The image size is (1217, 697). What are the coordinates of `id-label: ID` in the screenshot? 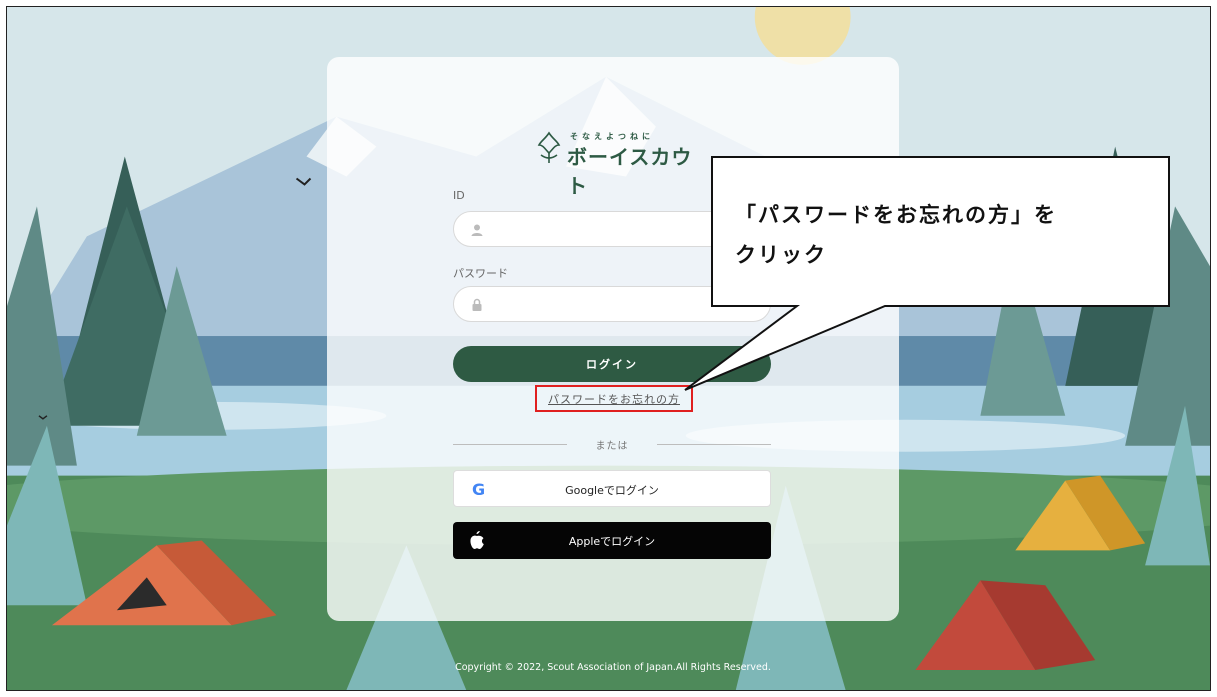 It's located at (459, 195).